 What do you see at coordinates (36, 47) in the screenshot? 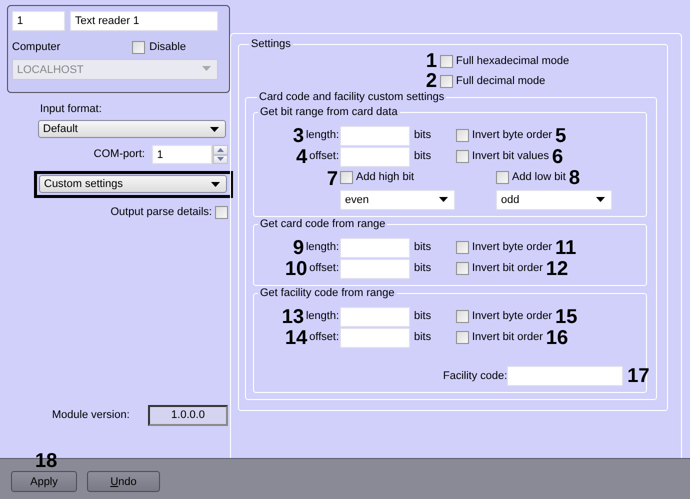
I see `computer-label: Computer` at bounding box center [36, 47].